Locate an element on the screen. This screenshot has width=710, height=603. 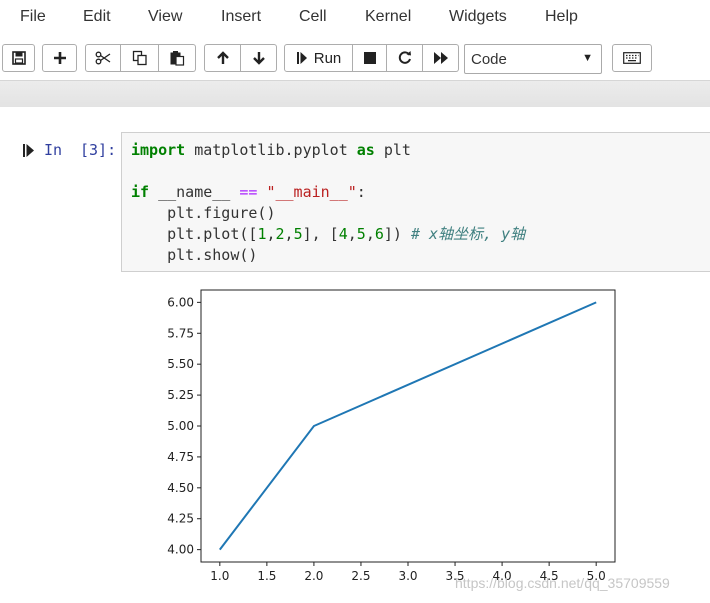
save-icon is located at coordinates (18, 58).